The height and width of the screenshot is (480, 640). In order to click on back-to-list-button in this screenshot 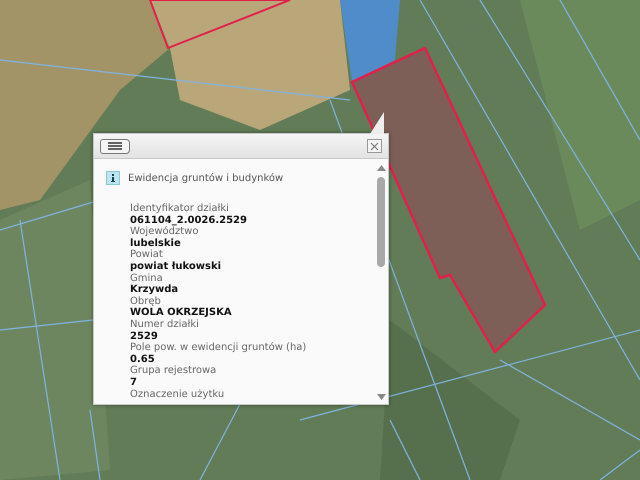, I will do `click(115, 146)`.